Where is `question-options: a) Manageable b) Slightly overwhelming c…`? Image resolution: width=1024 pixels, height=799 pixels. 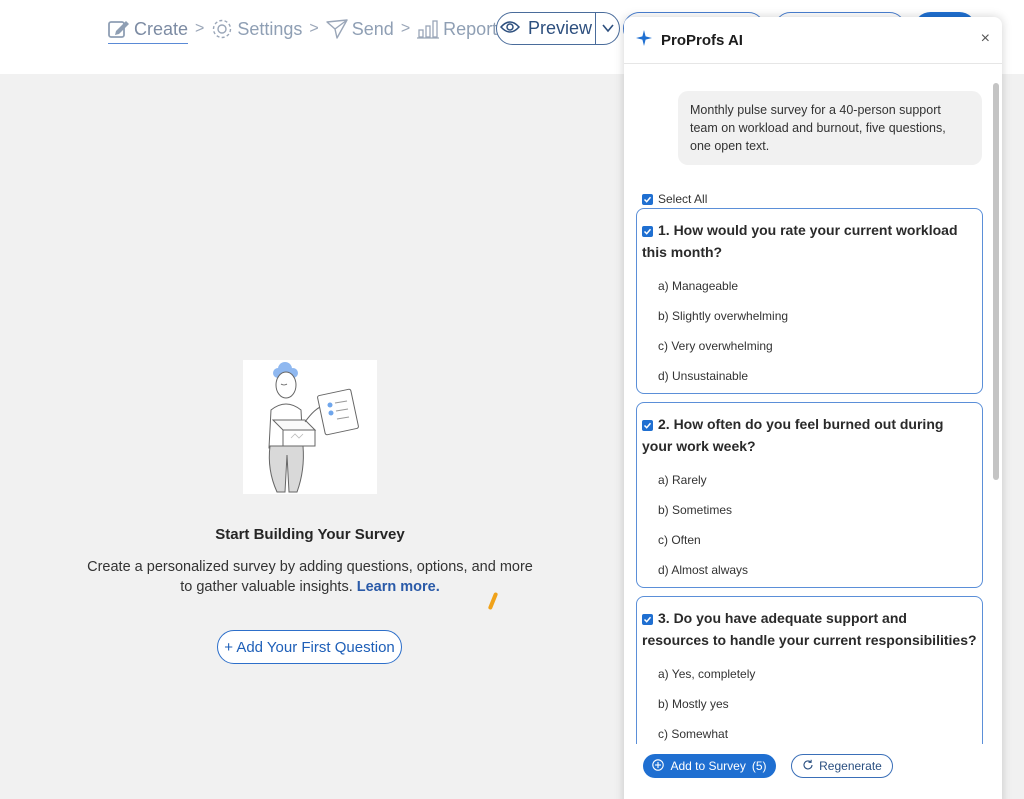
question-options: a) Manageable b) Slightly overwhelming c… is located at coordinates (809, 331).